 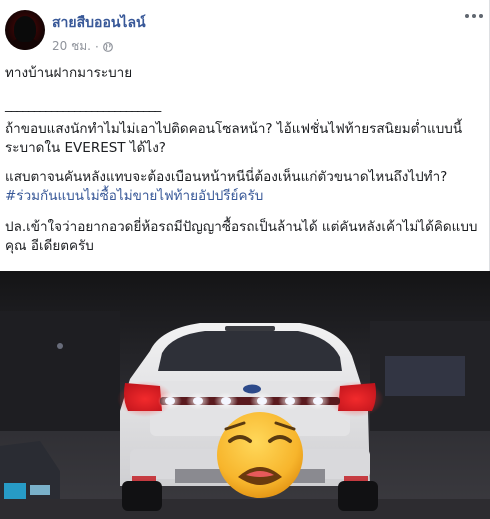 What do you see at coordinates (475, 18) in the screenshot?
I see `more-options-icon` at bounding box center [475, 18].